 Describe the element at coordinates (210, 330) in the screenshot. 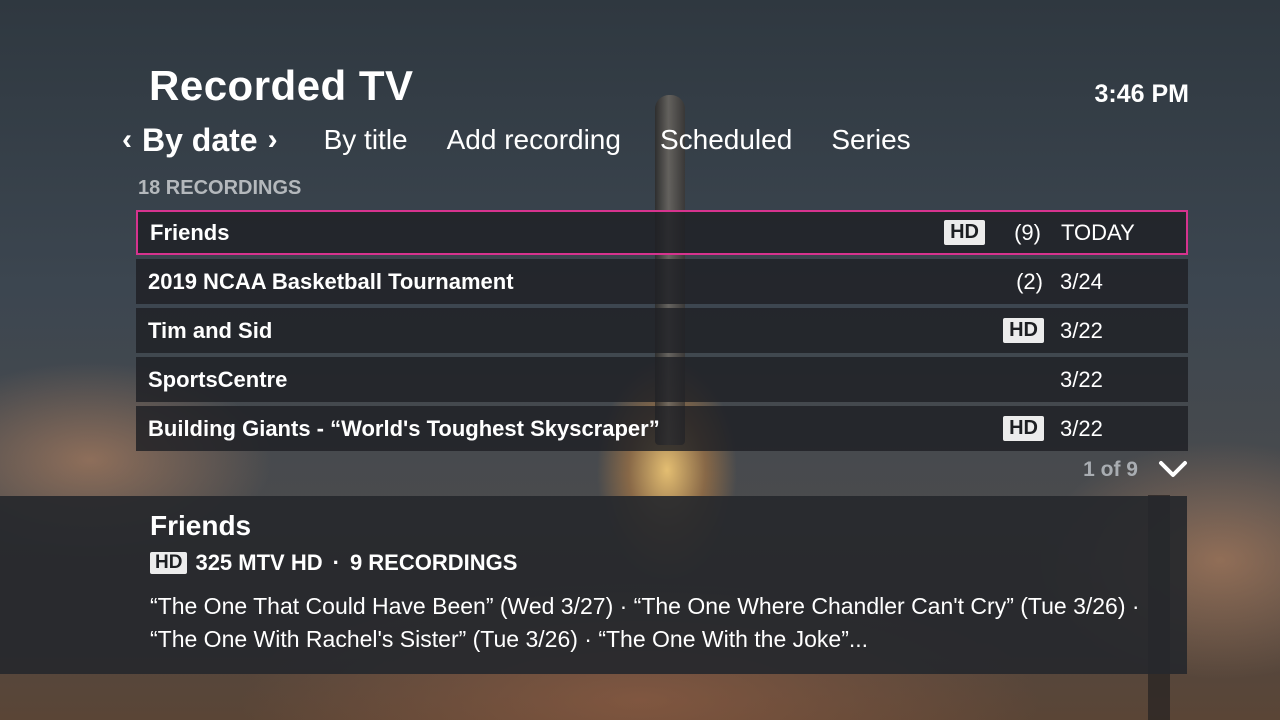

I see `list-item-title: Tim and Sid` at that location.